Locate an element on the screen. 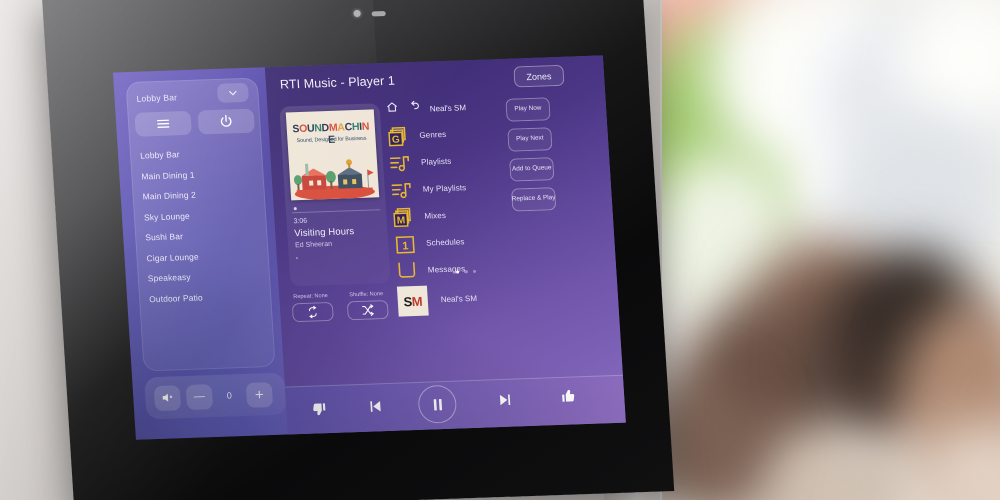  proximity-sensor-icon is located at coordinates (378, 13).